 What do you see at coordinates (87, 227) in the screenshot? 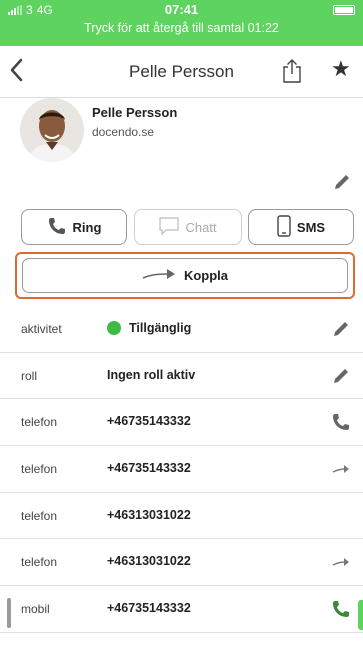
I see `ring-button-label: Ring` at bounding box center [87, 227].